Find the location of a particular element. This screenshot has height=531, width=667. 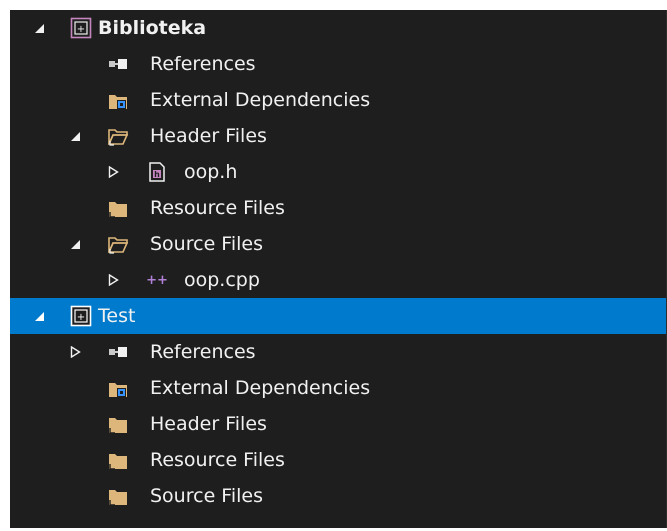

project-name: Biblioteka is located at coordinates (152, 28).